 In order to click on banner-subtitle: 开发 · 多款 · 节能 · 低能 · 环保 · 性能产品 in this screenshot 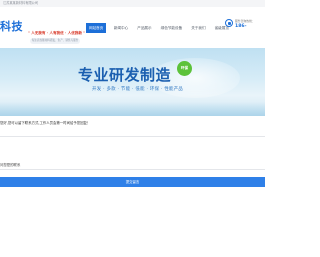, I will do `click(138, 89)`.